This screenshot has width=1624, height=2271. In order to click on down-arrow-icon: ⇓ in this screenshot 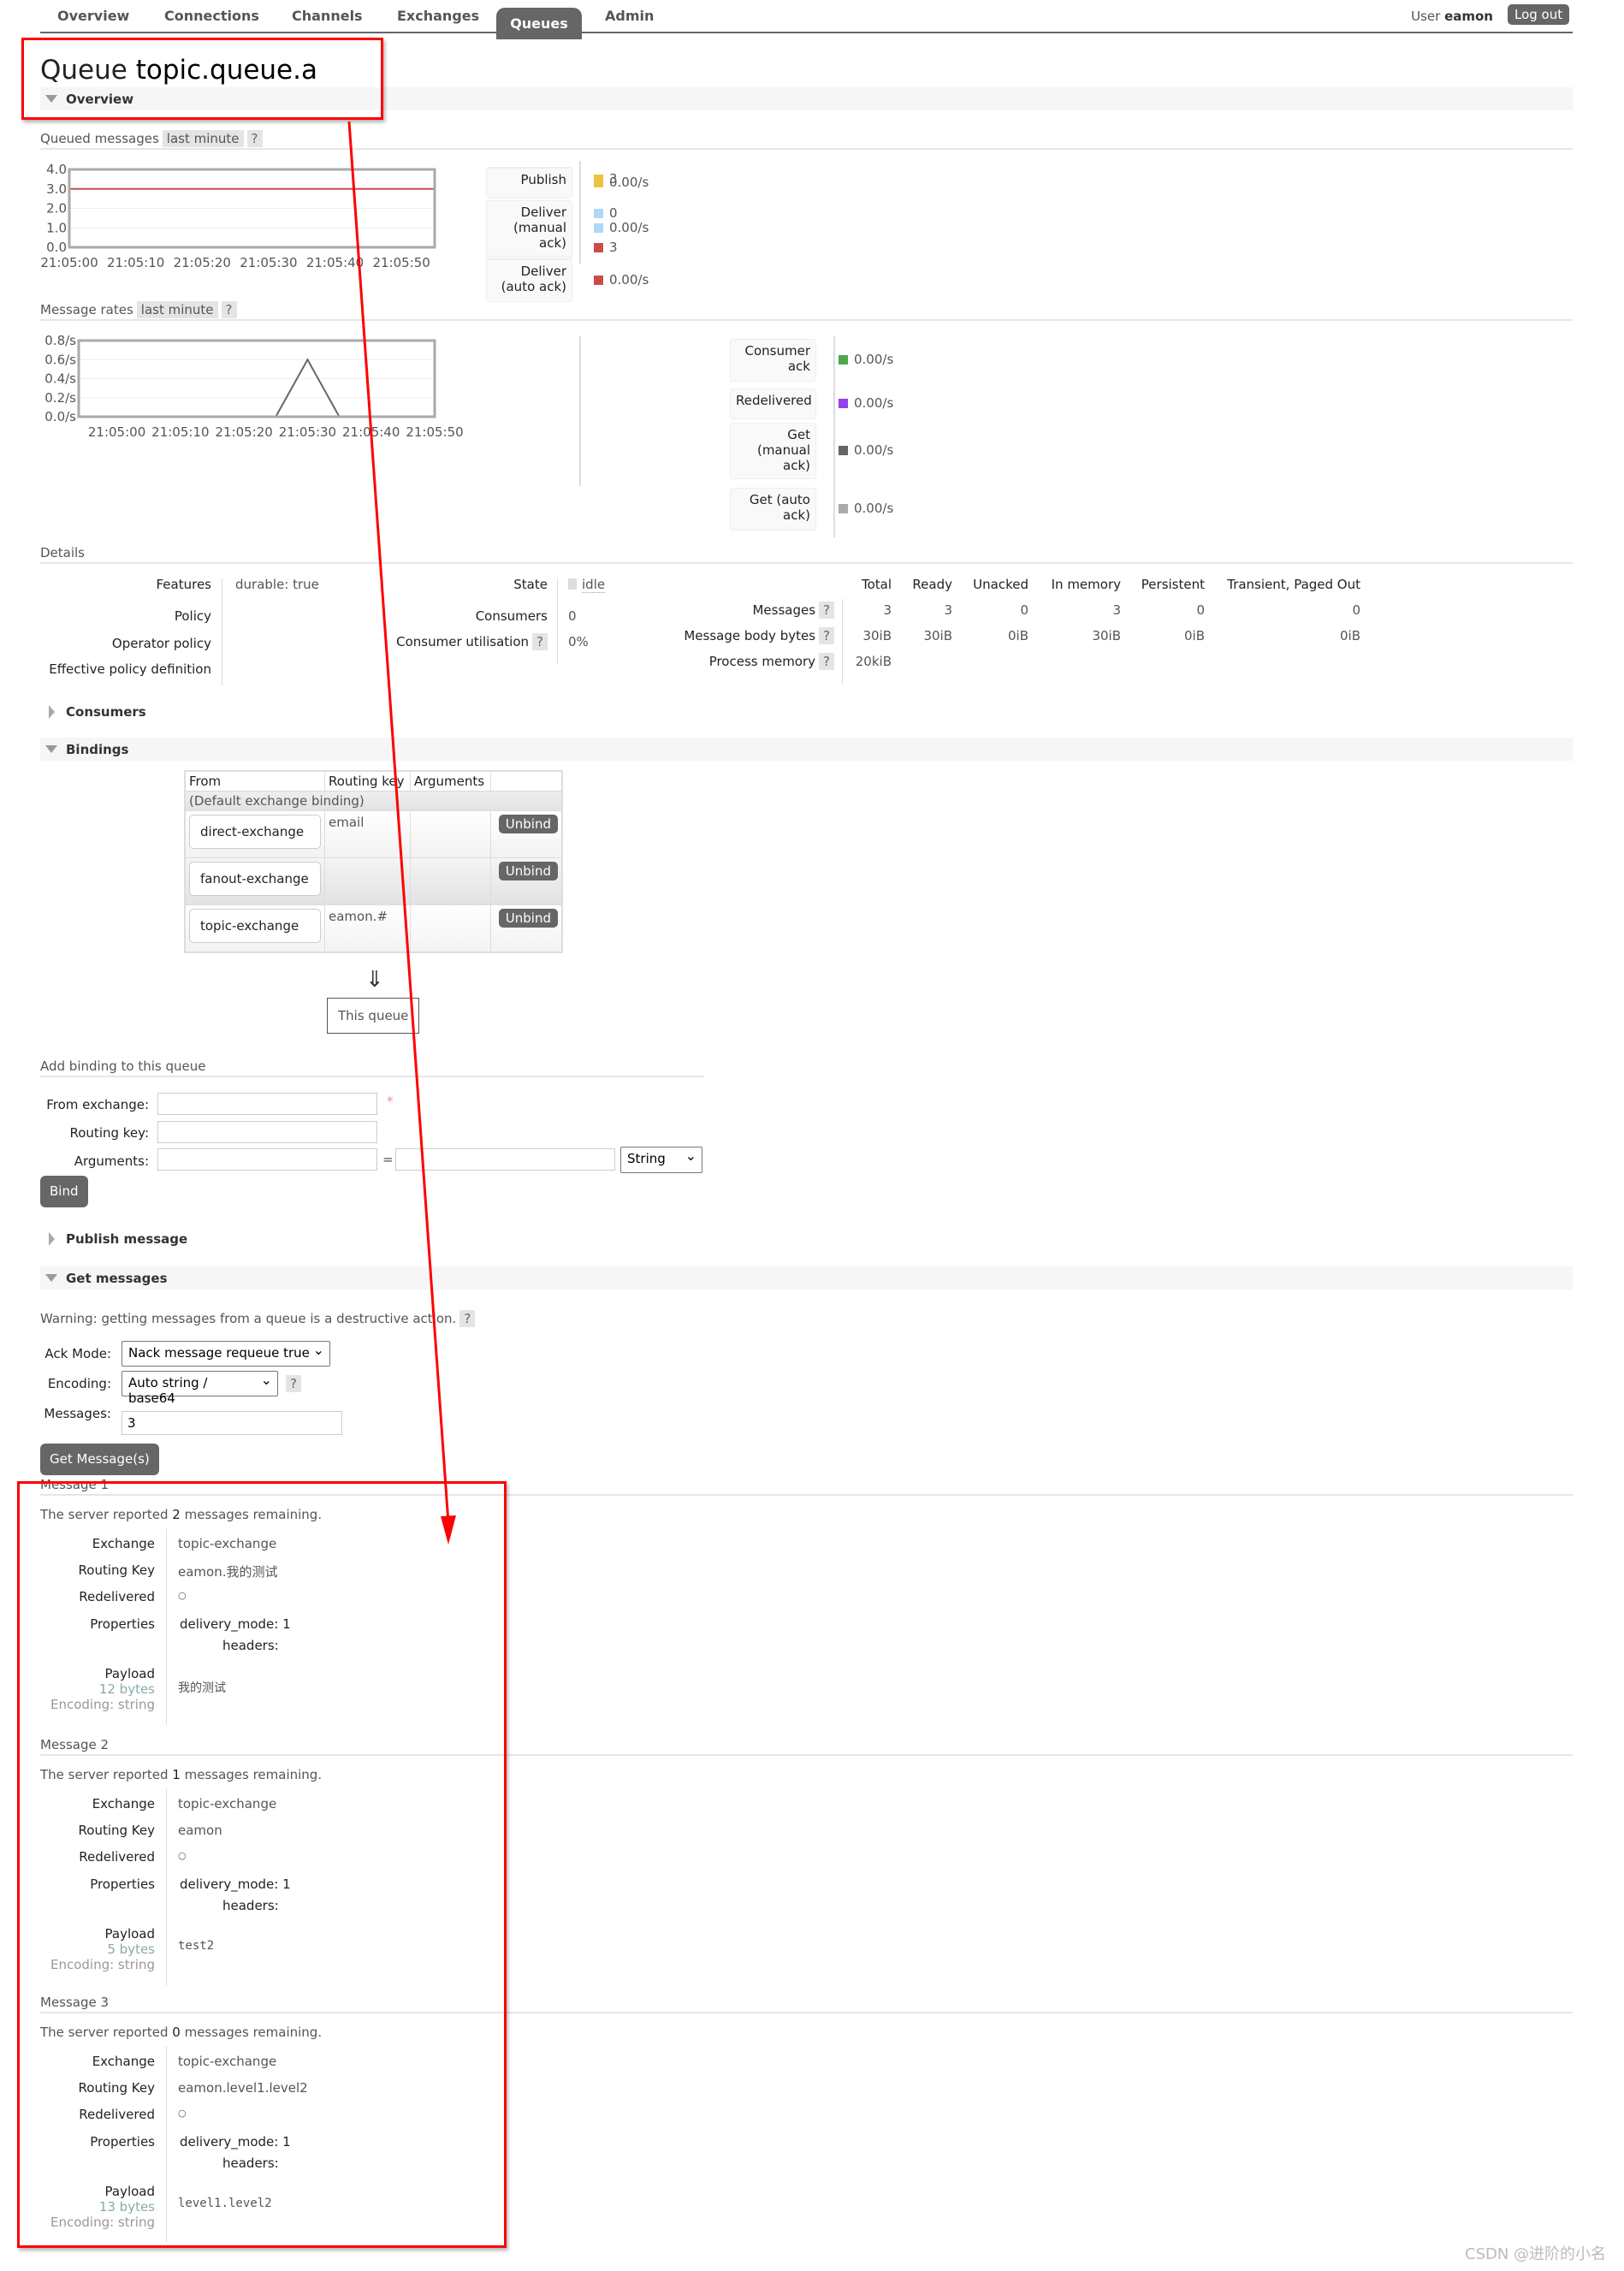, I will do `click(374, 980)`.